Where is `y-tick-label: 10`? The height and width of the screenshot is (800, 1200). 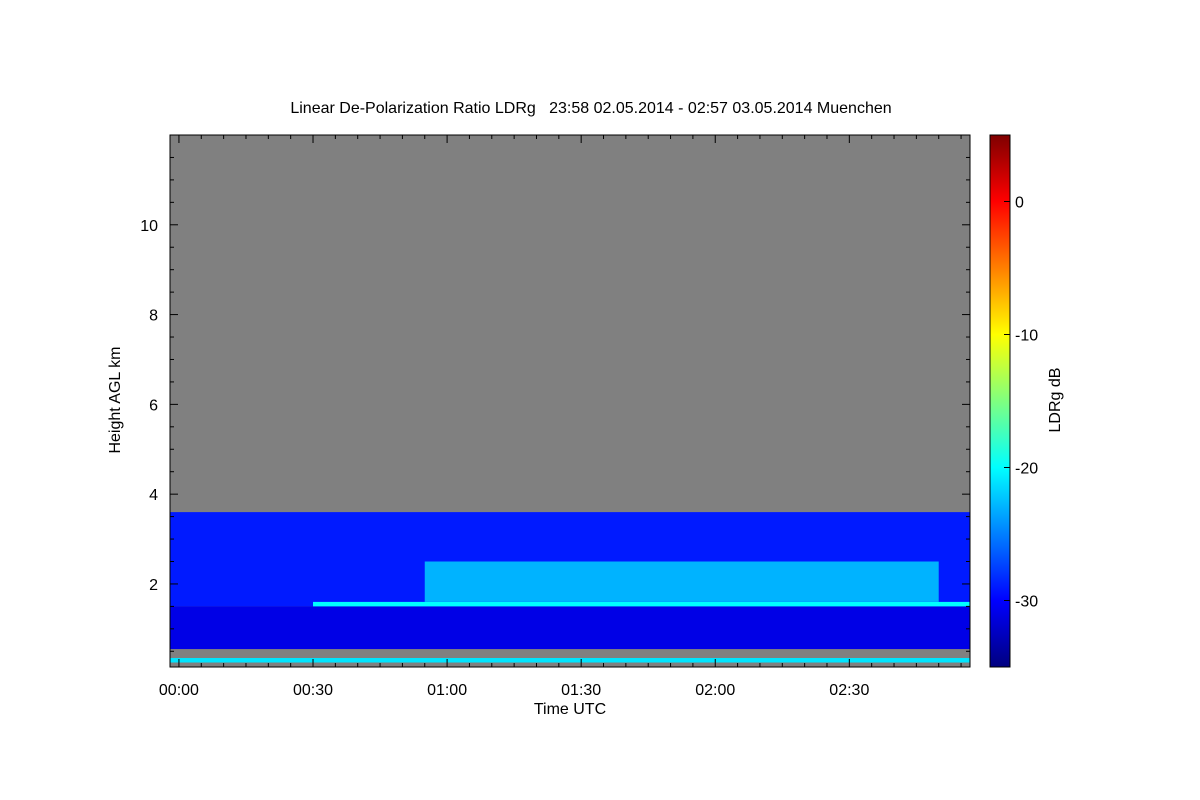
y-tick-label: 10 is located at coordinates (149, 226).